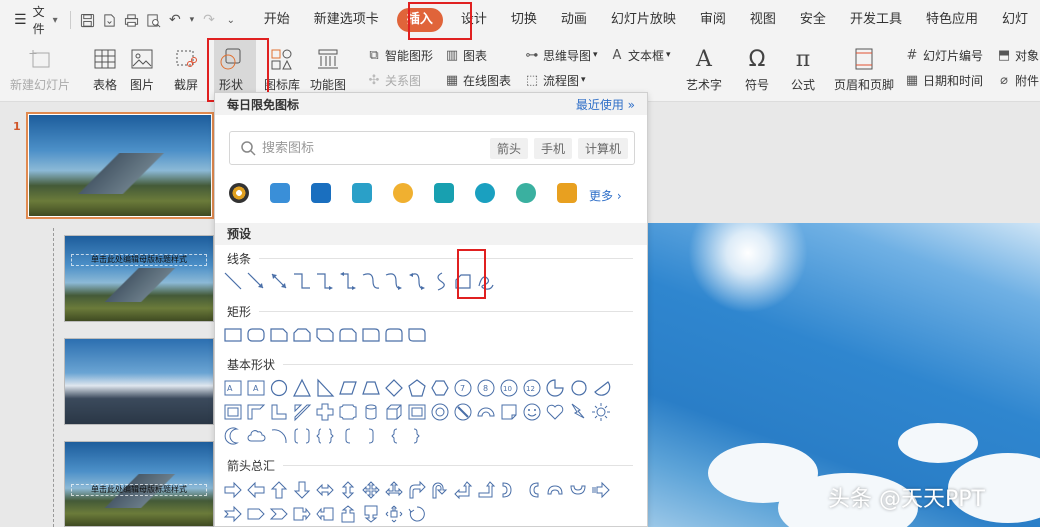 The image size is (1040, 527). What do you see at coordinates (325, 335) in the screenshot?
I see `shape-snip-diagonal-rect` at bounding box center [325, 335].